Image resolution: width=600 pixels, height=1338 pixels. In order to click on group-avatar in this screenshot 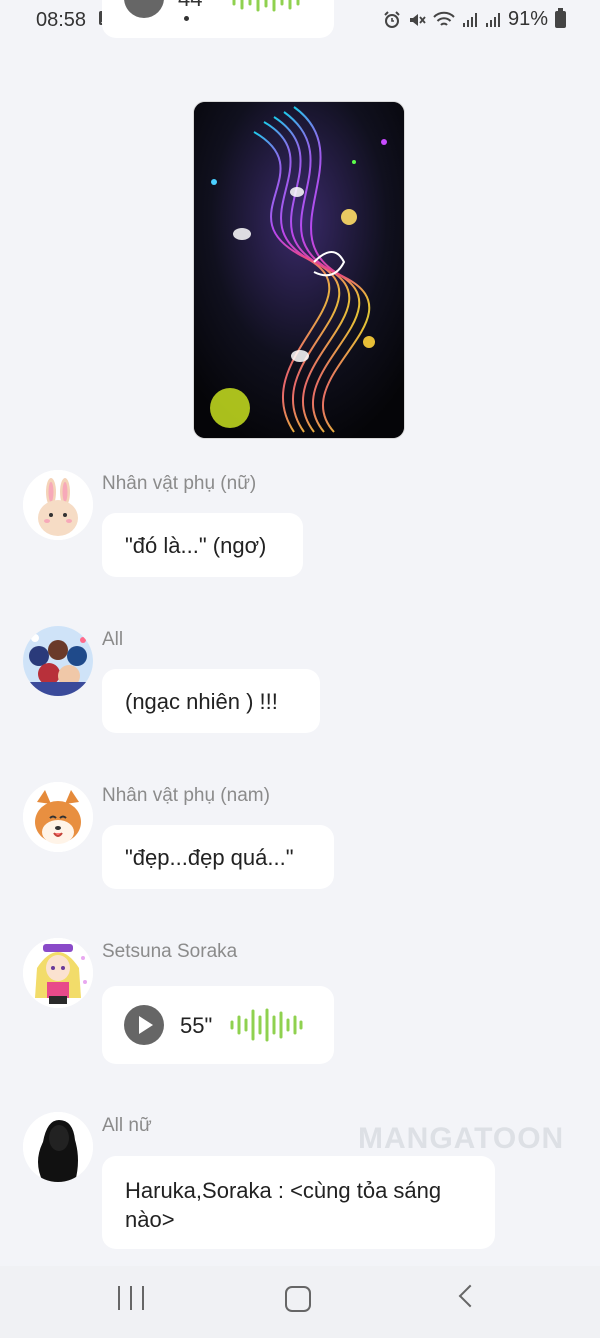, I will do `click(58, 661)`.